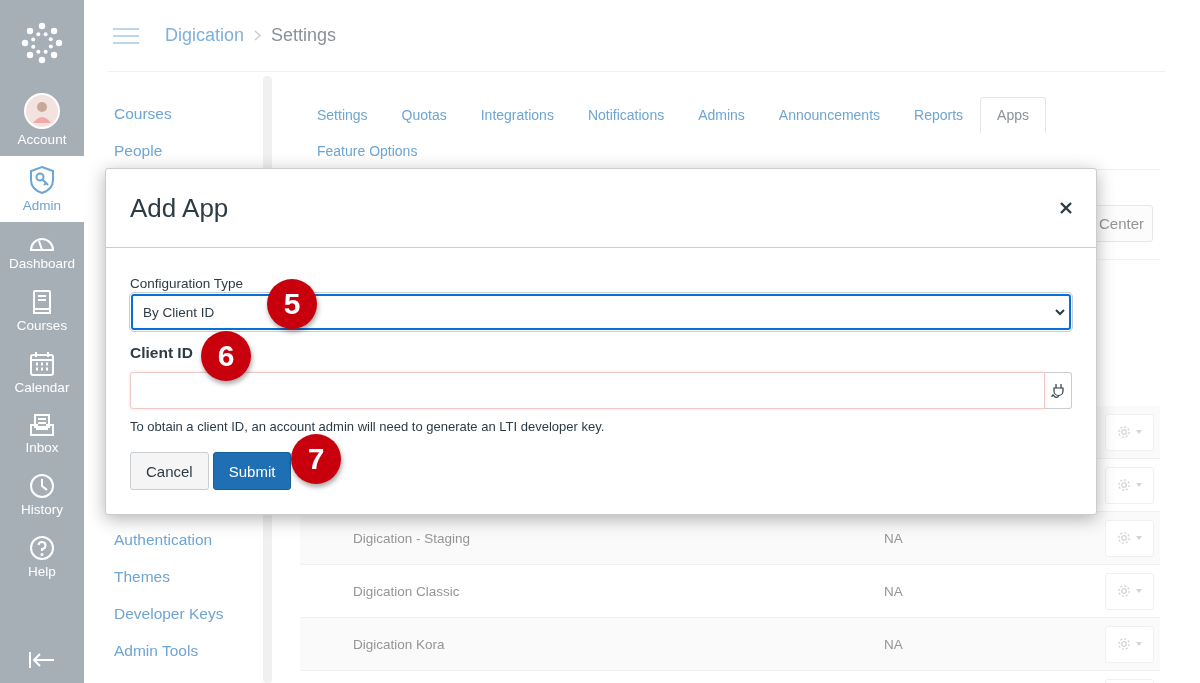 The height and width of the screenshot is (683, 1200). What do you see at coordinates (42, 205) in the screenshot?
I see `nav-label: Admin` at bounding box center [42, 205].